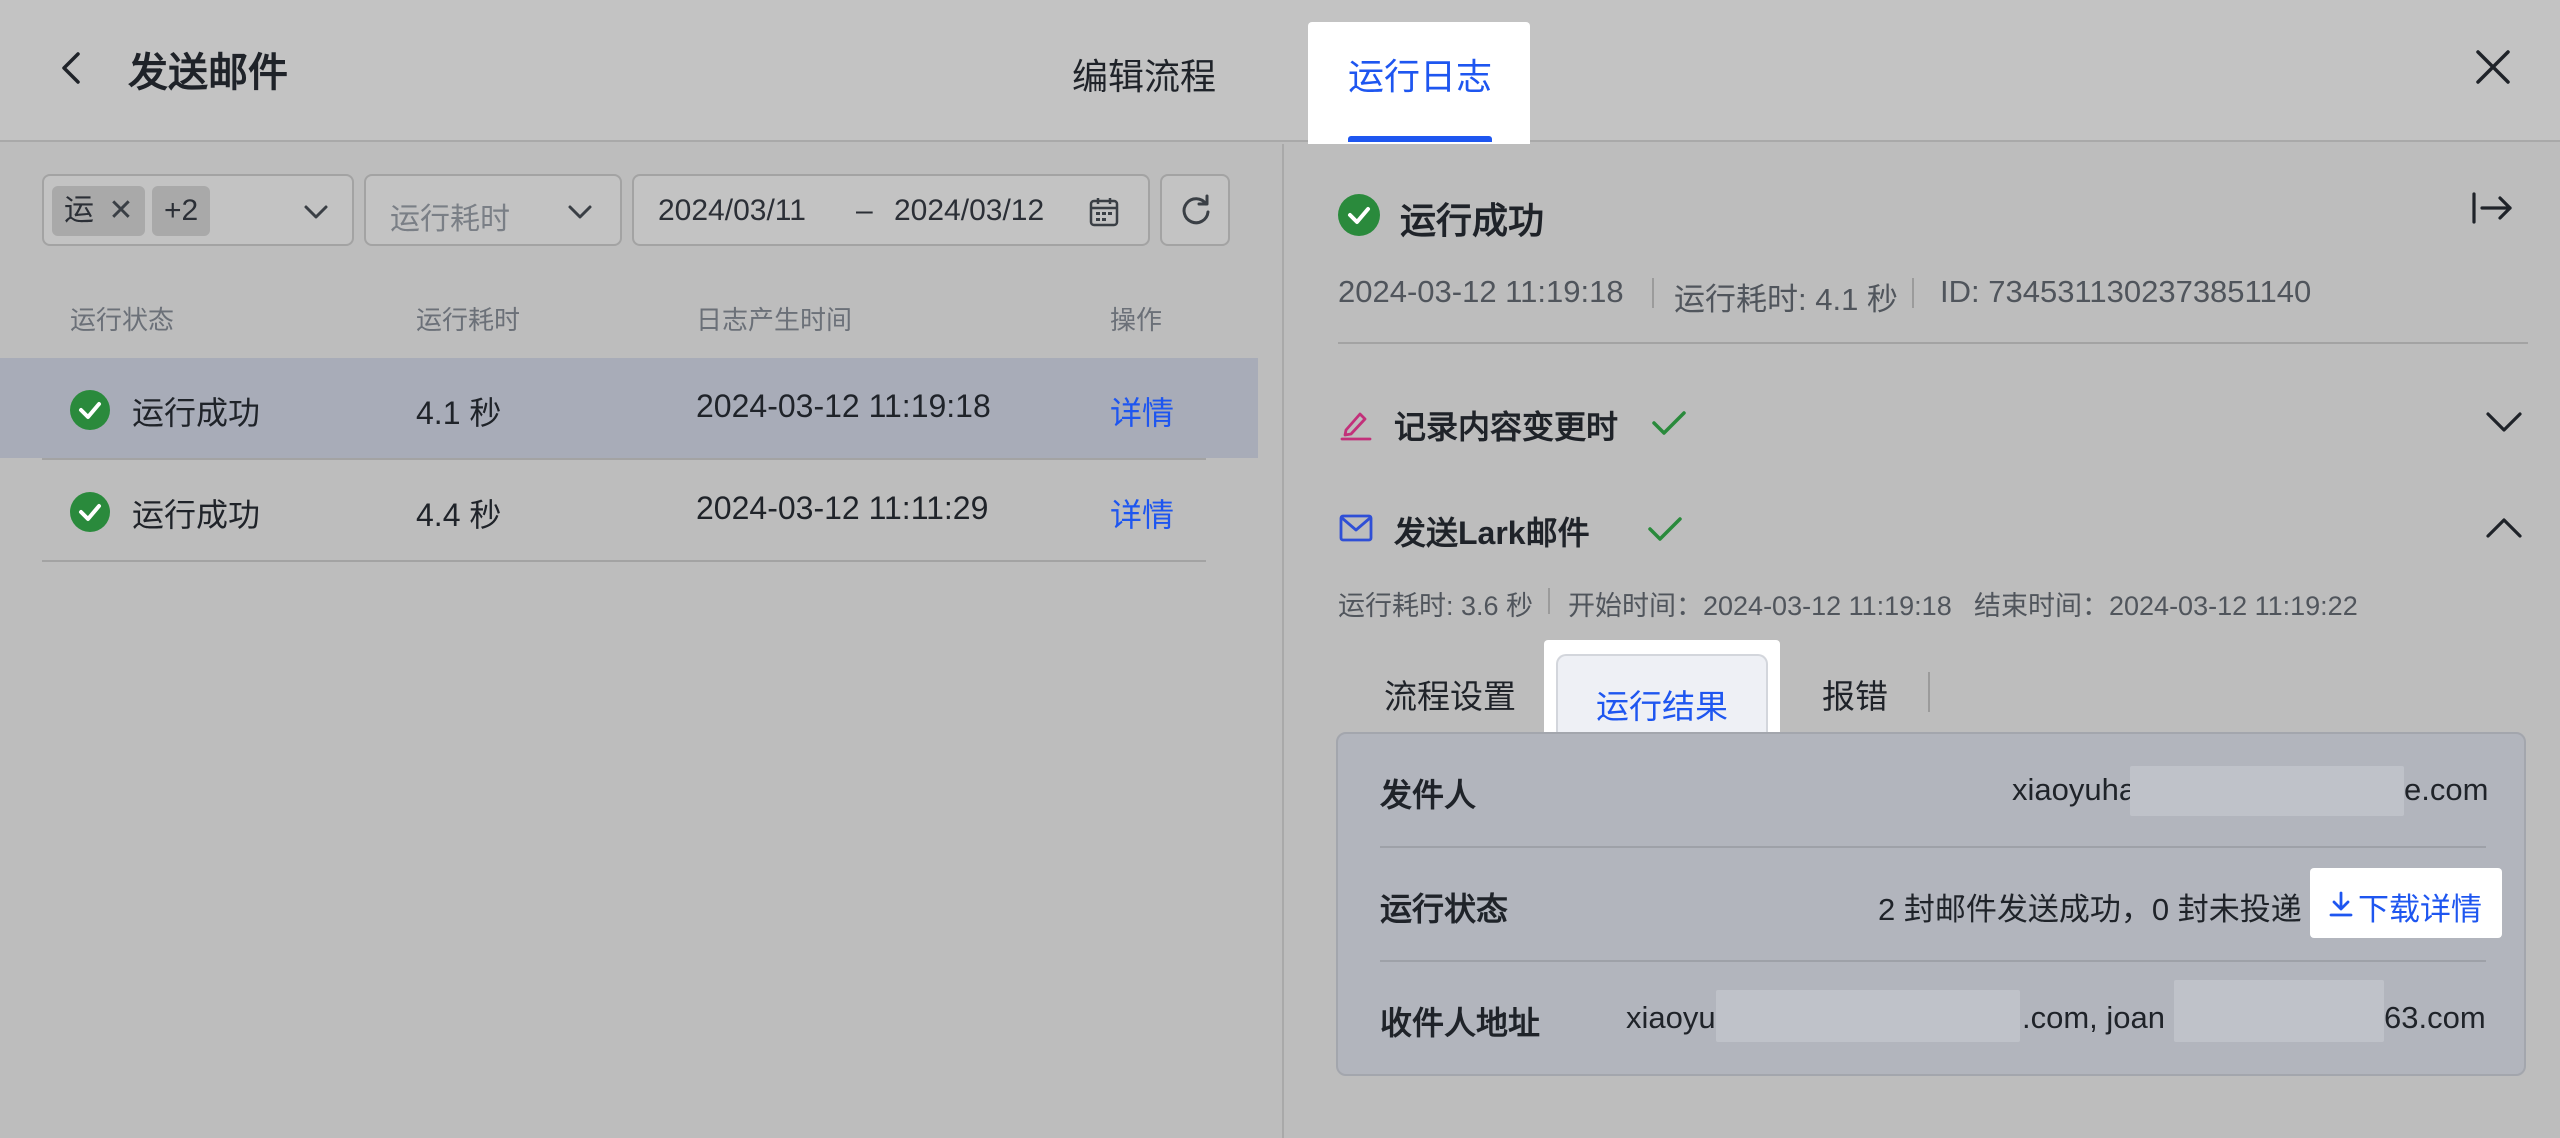  What do you see at coordinates (891, 210) in the screenshot?
I see `date-range-picker: 2024/03/11 – 2024/03/12` at bounding box center [891, 210].